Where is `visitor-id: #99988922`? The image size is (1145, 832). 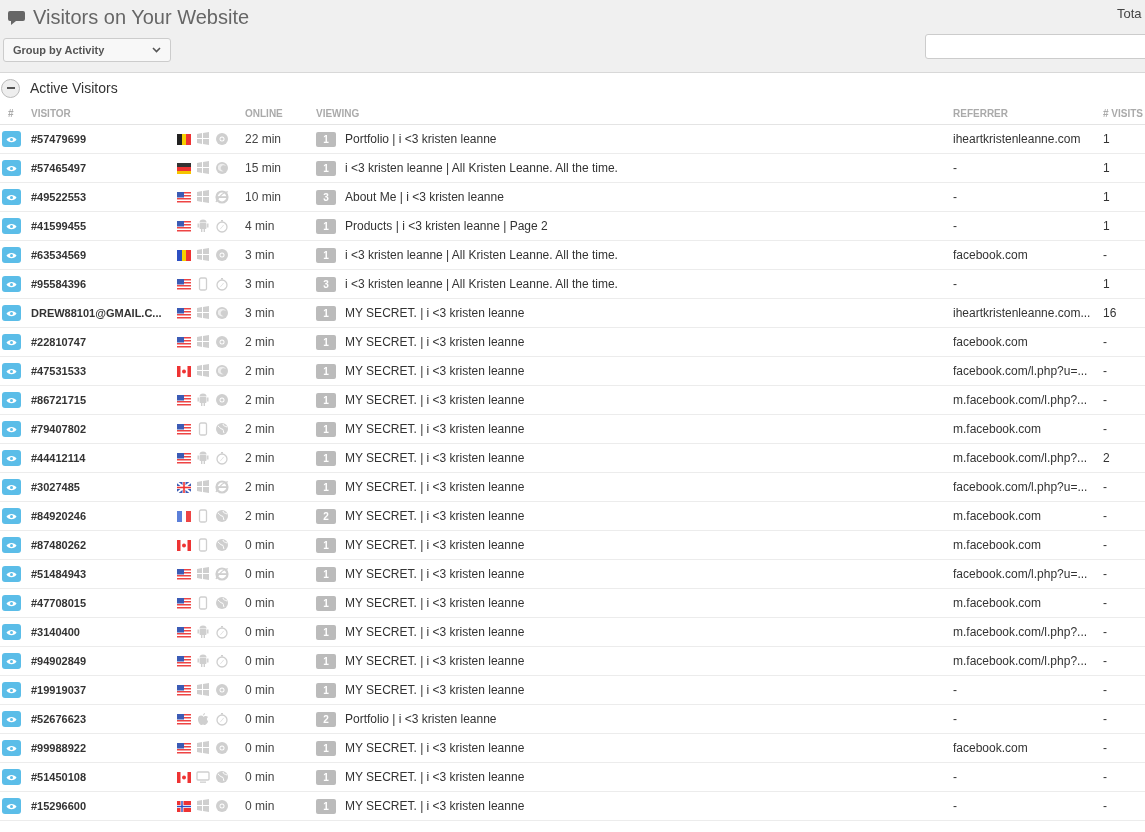
visitor-id: #99988922 is located at coordinates (59, 748).